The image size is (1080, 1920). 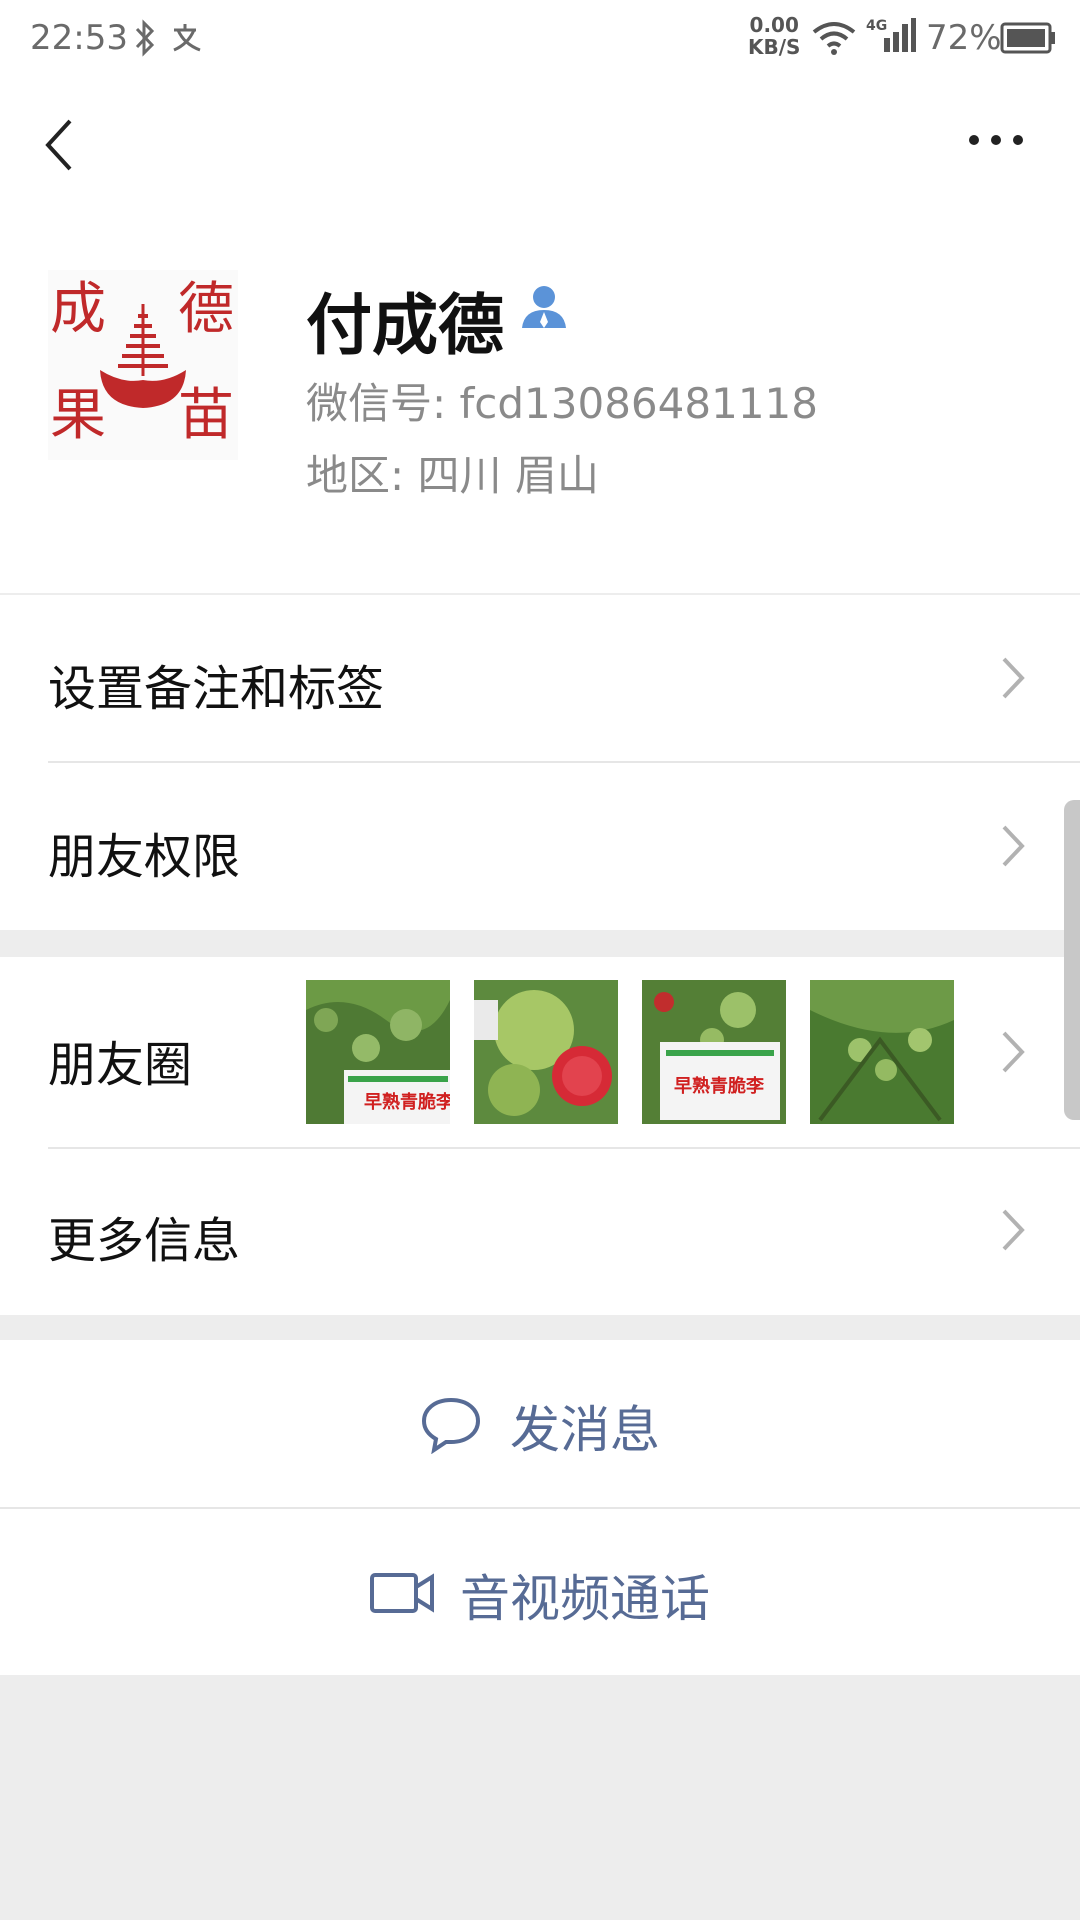 I want to click on nav-bar, so click(x=540, y=145).